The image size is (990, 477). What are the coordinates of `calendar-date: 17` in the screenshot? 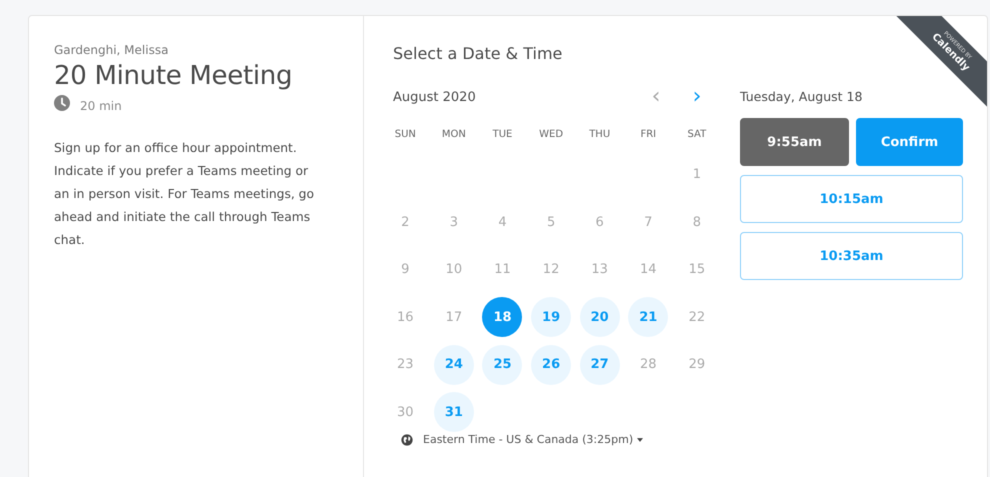 It's located at (454, 317).